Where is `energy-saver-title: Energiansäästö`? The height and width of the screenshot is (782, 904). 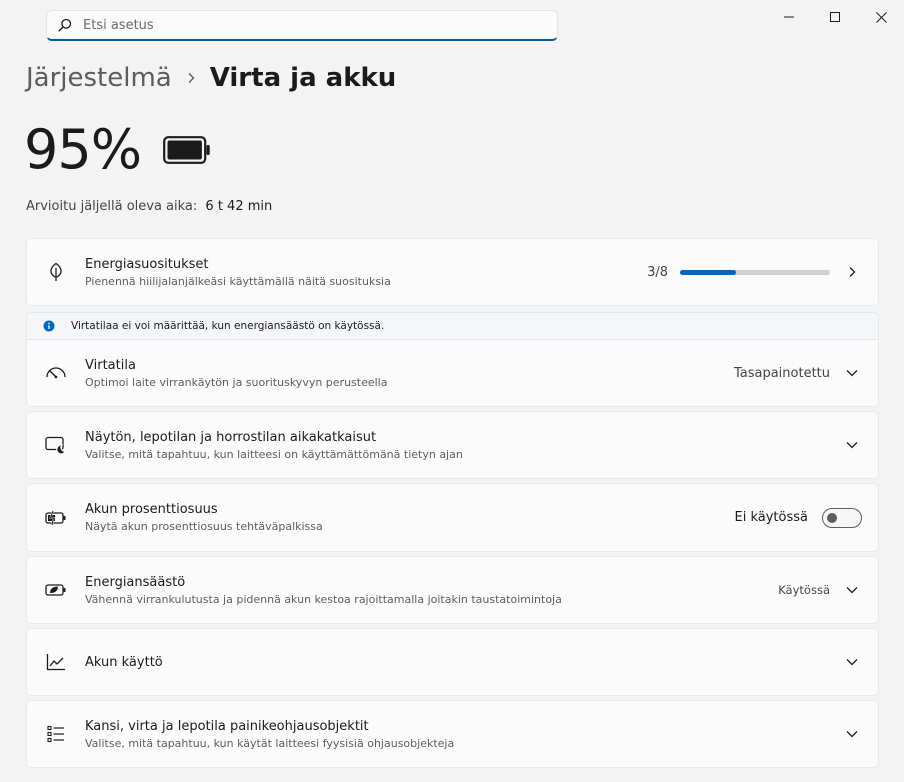
energy-saver-title: Energiansäästö is located at coordinates (135, 582).